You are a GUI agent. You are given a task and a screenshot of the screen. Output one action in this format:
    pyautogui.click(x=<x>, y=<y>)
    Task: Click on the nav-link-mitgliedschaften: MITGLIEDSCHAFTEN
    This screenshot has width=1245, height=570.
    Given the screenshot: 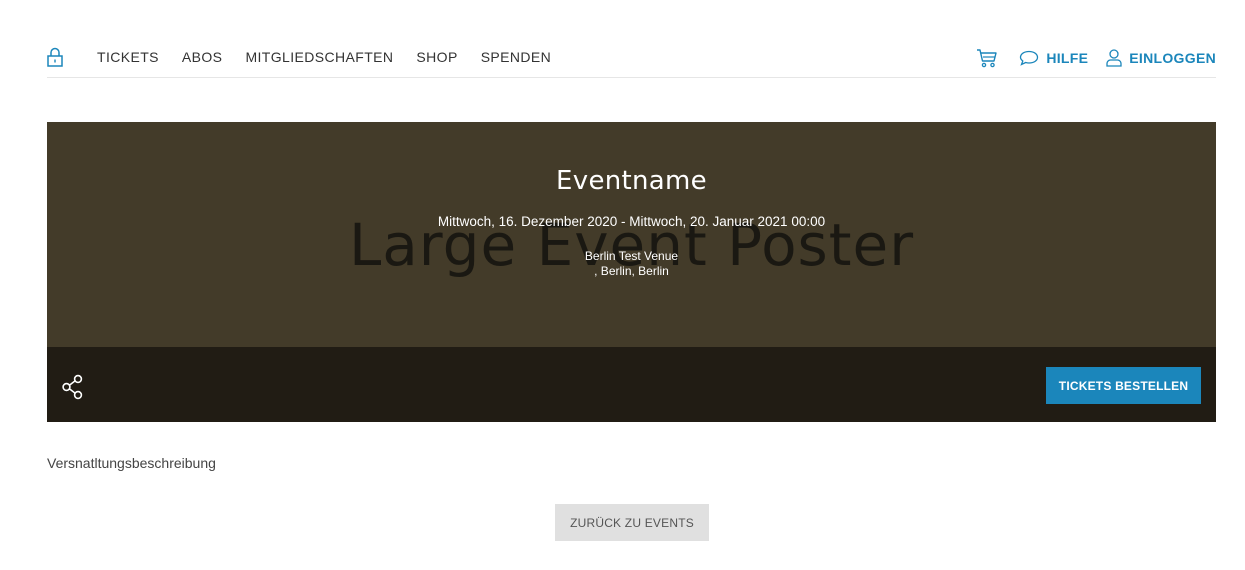 What is the action you would take?
    pyautogui.click(x=319, y=57)
    